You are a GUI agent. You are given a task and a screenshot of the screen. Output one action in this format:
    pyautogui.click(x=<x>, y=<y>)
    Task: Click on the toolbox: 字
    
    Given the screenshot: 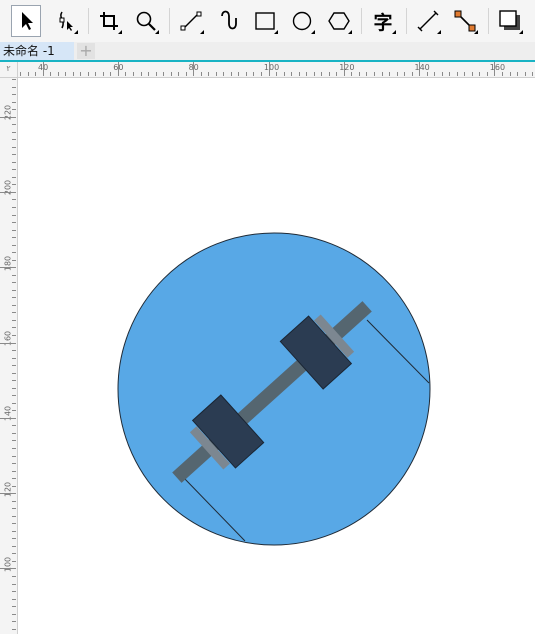 What is the action you would take?
    pyautogui.click(x=267, y=21)
    